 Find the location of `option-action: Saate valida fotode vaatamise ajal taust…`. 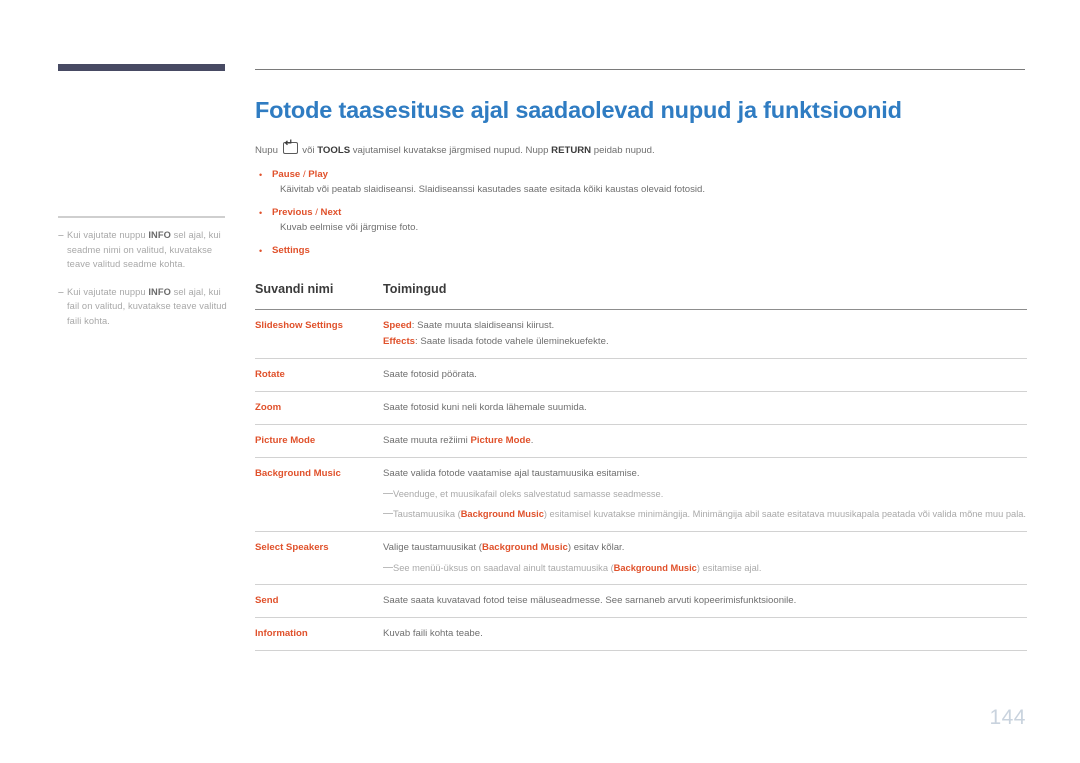

option-action: Saate valida fotode vaatamise ajal taust… is located at coordinates (705, 494).